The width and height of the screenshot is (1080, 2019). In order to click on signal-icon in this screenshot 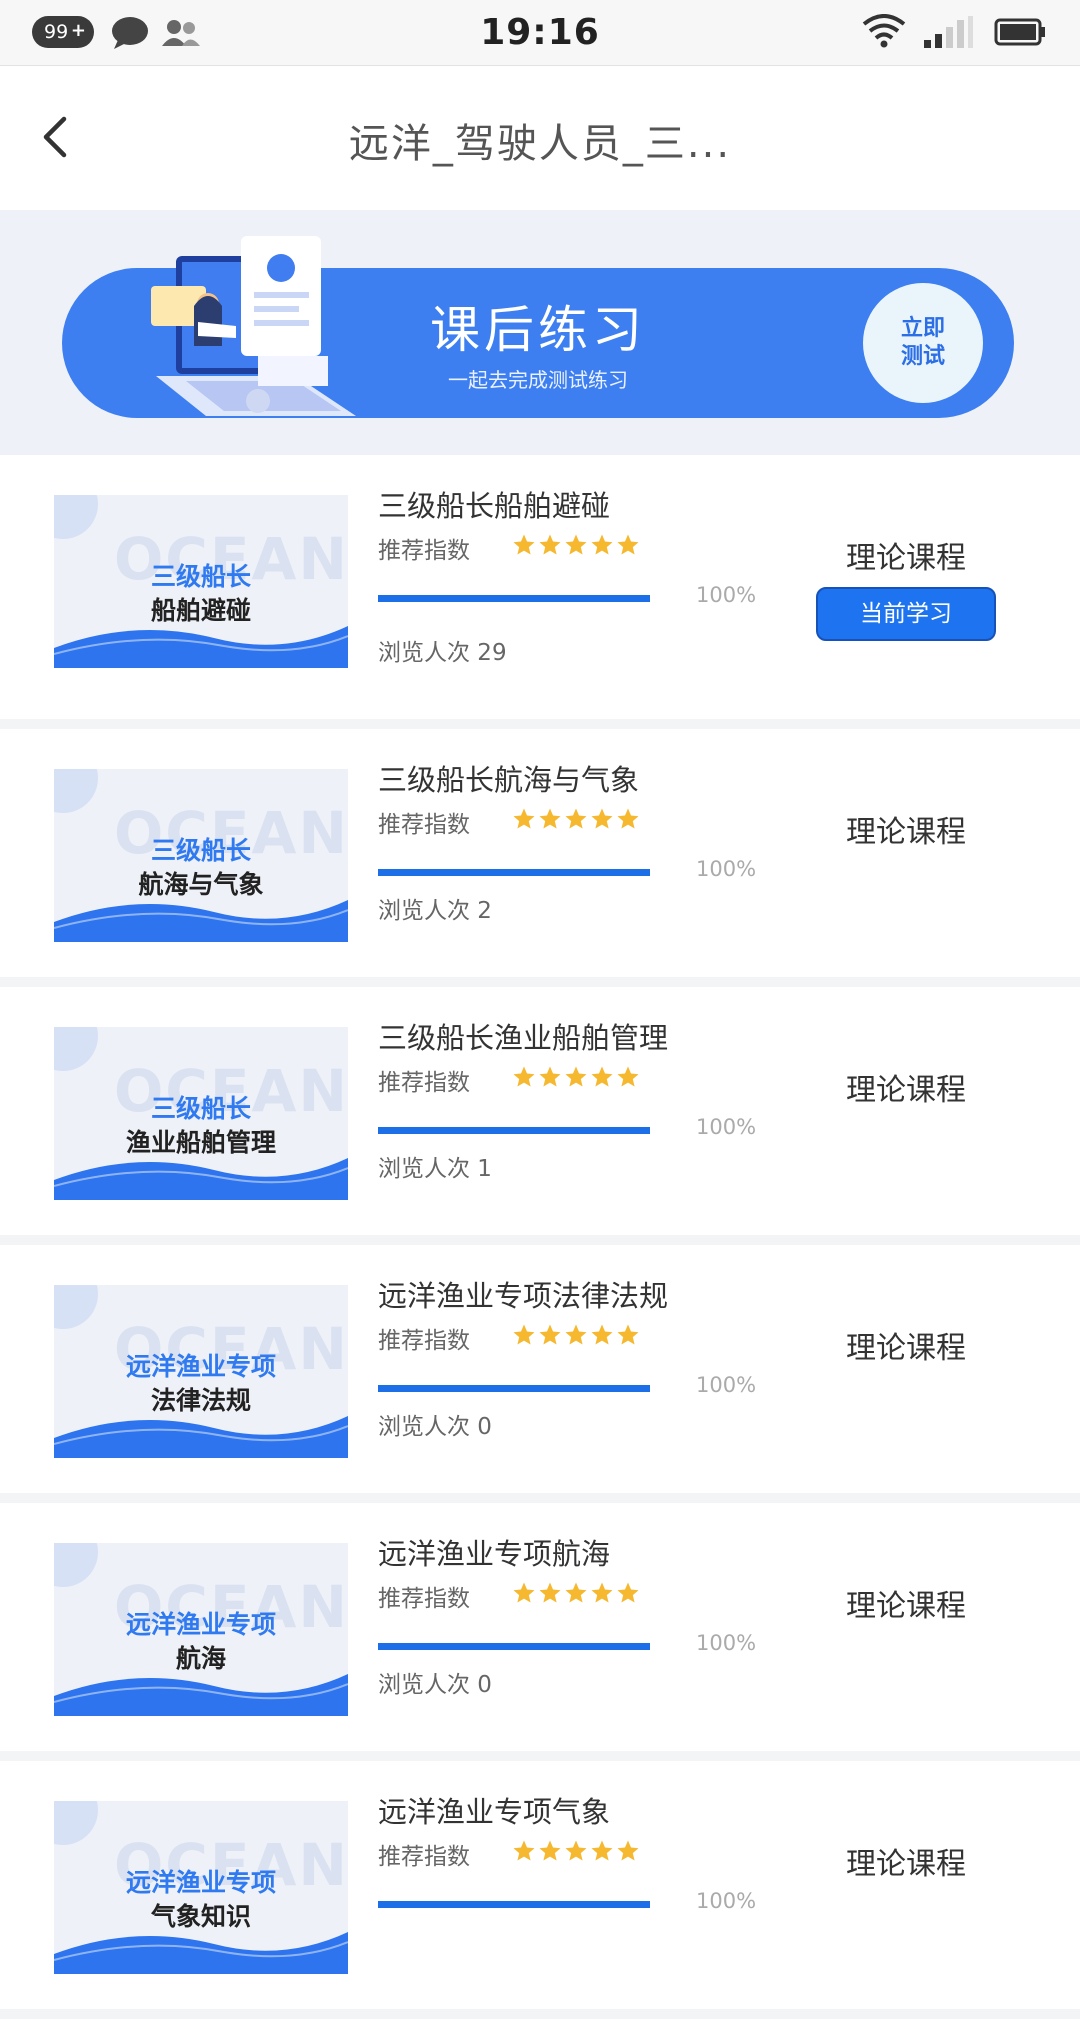, I will do `click(948, 32)`.